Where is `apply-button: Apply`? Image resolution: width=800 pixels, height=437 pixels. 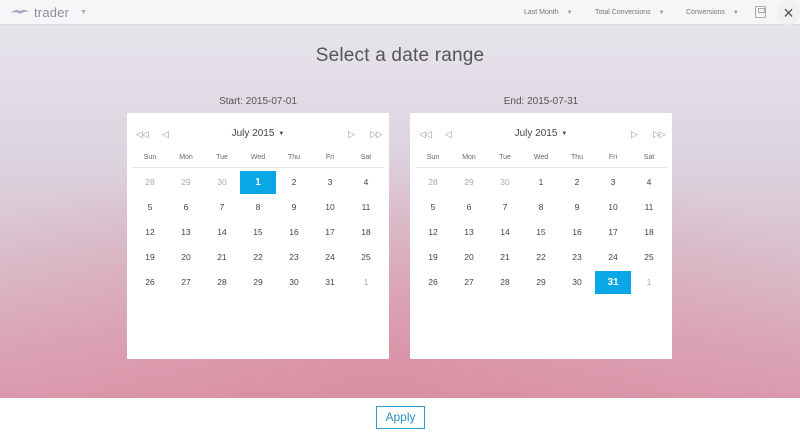 apply-button: Apply is located at coordinates (400, 417).